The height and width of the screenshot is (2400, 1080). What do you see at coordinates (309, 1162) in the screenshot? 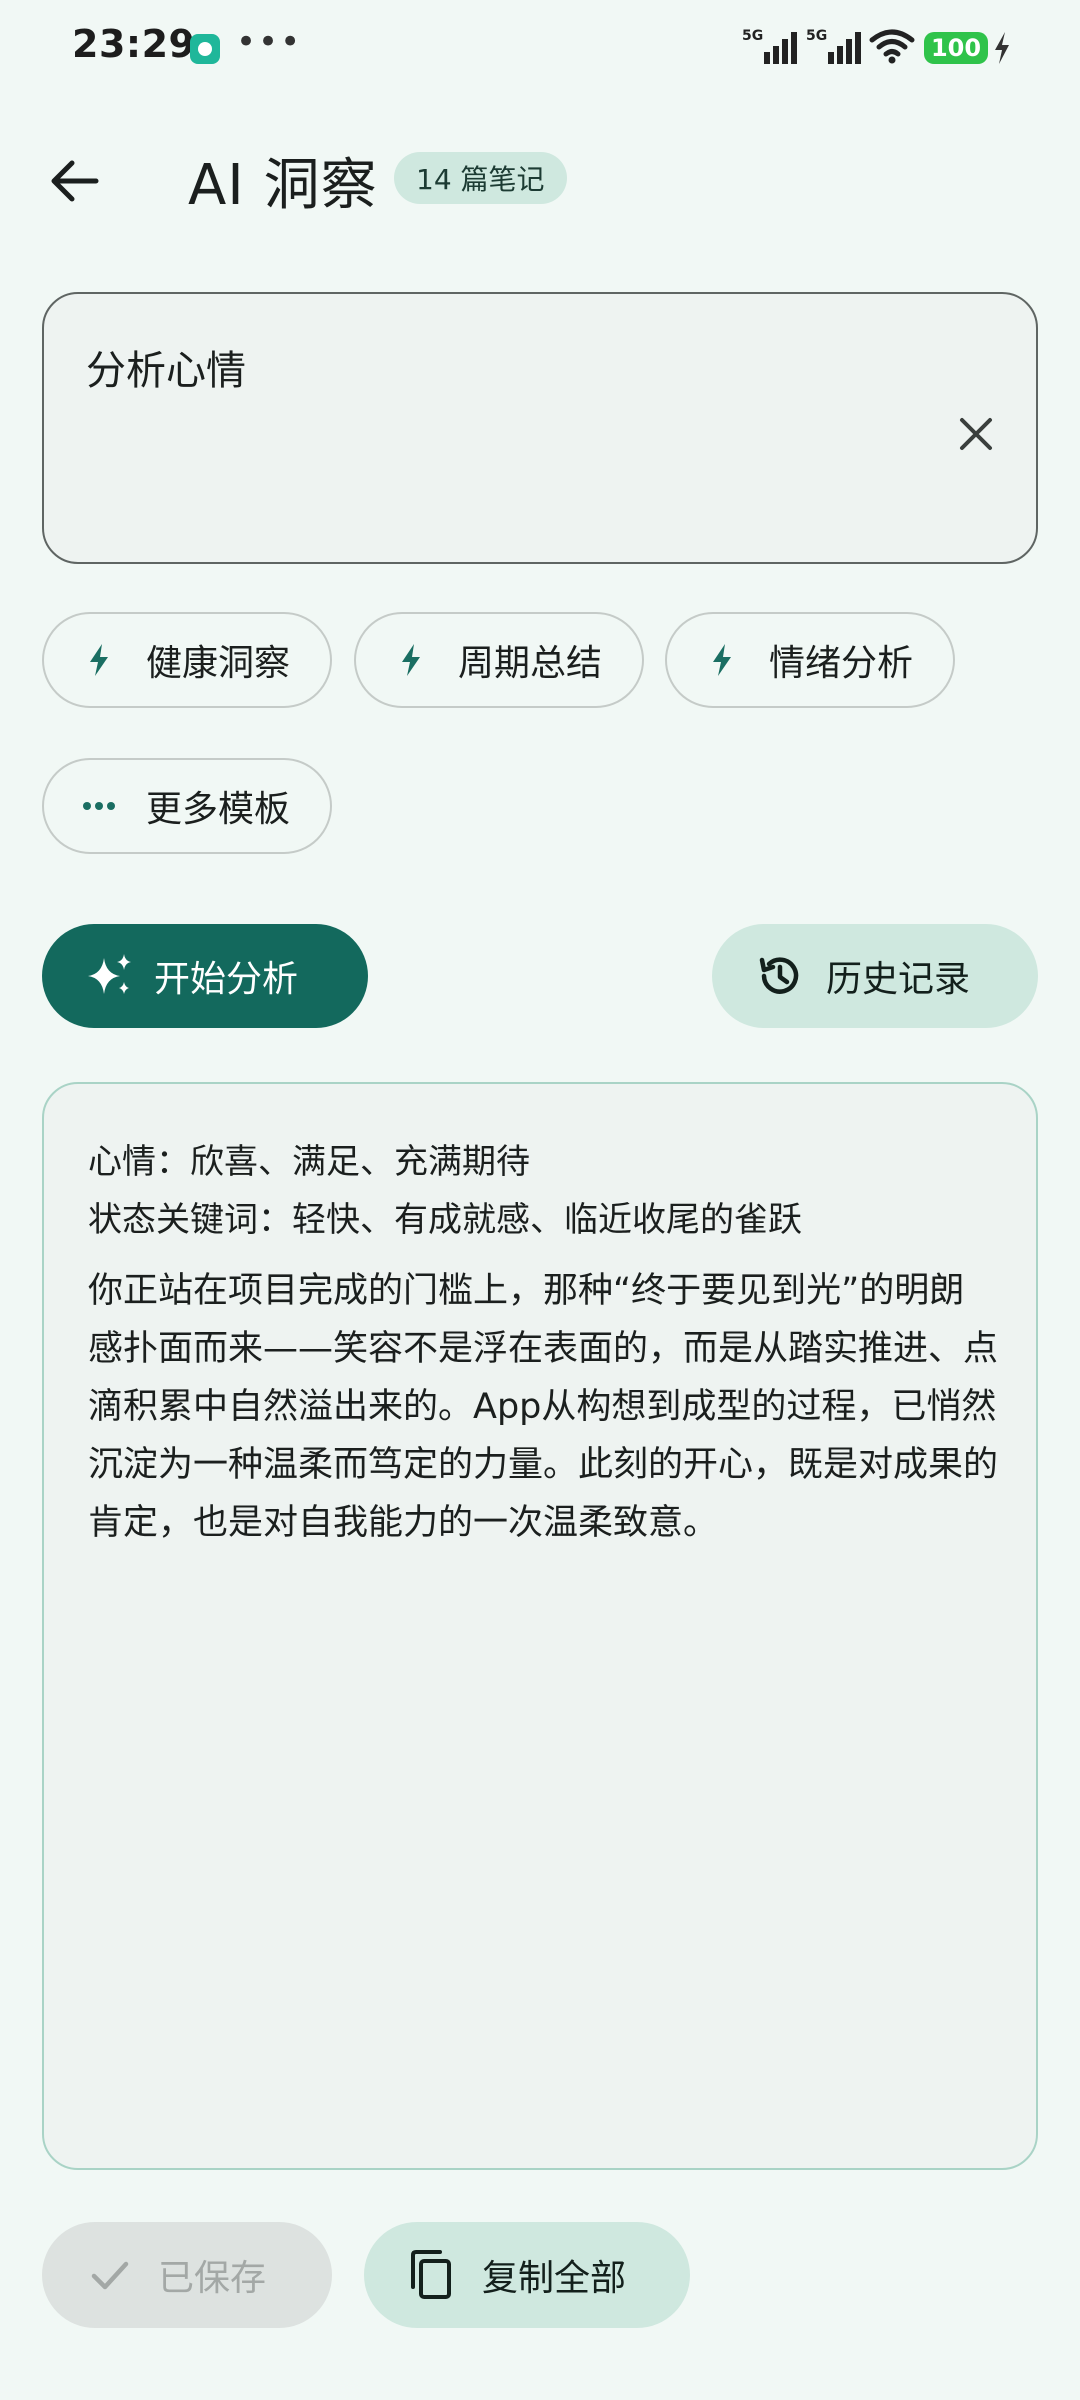
I see `result-mood-line: 心情：欣喜、满足、充满期待` at bounding box center [309, 1162].